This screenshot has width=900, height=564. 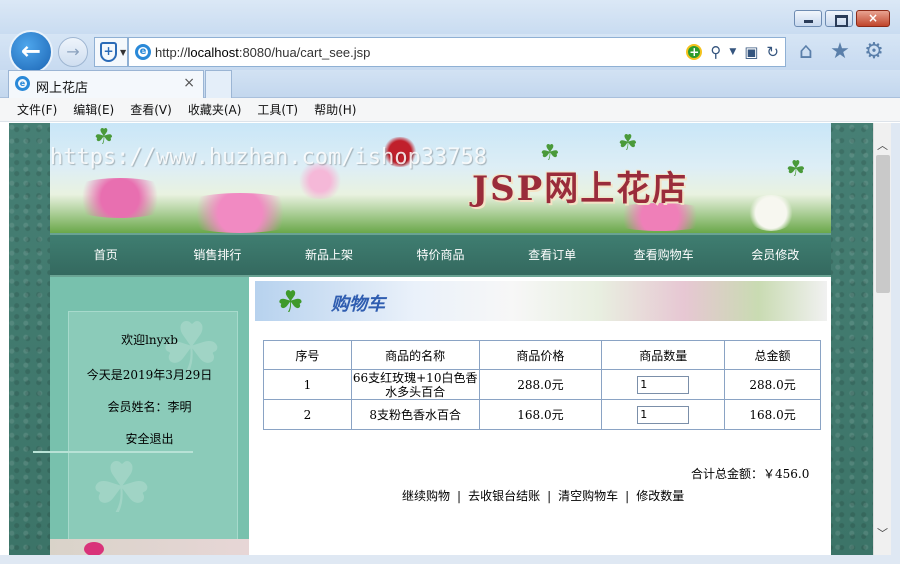 I want to click on menu-help: 帮助(H), so click(x=335, y=109).